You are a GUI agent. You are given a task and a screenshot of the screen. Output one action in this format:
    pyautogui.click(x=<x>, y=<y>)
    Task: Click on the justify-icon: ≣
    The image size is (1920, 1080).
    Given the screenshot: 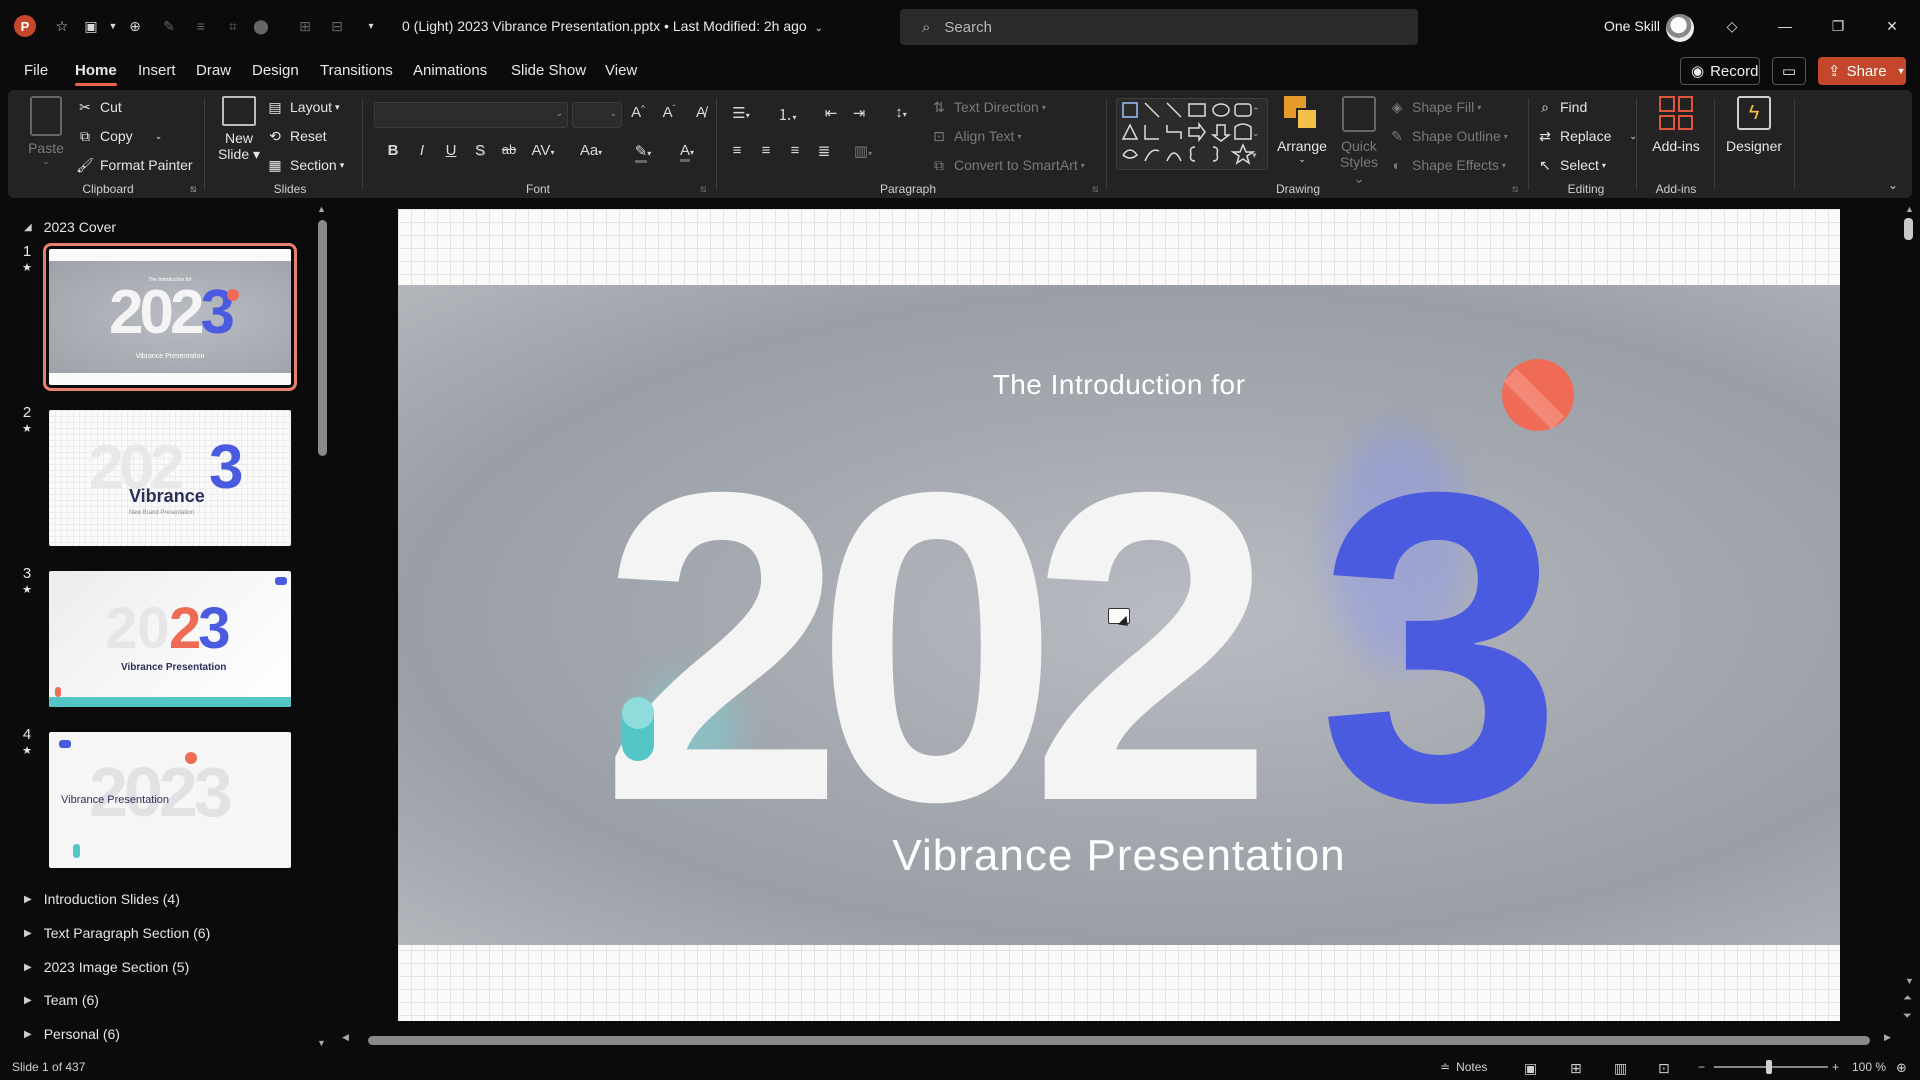 What is the action you would take?
    pyautogui.click(x=824, y=151)
    